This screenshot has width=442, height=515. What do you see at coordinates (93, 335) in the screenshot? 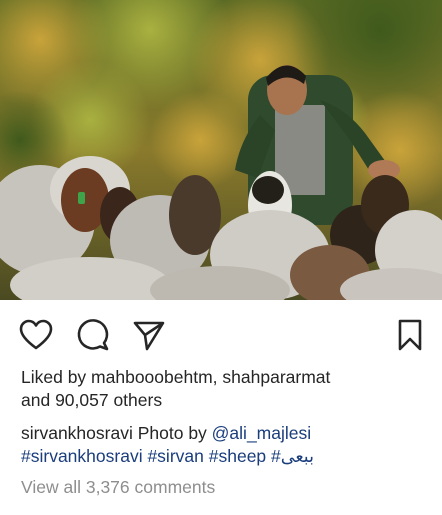
I see `speech-bubble-icon` at bounding box center [93, 335].